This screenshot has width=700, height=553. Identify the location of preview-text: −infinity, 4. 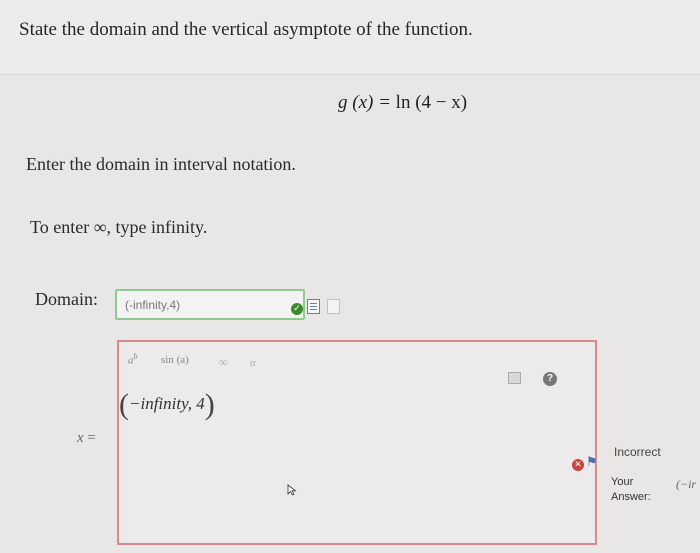
(167, 403).